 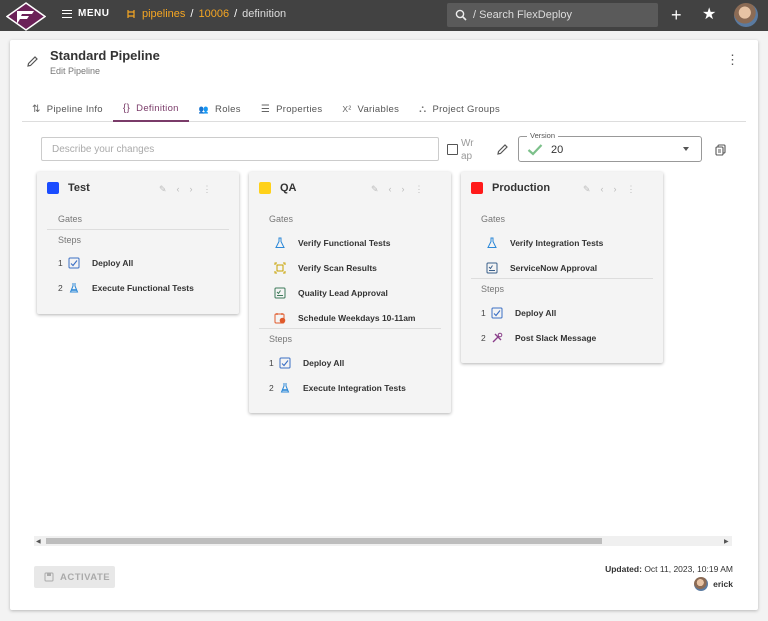 What do you see at coordinates (343, 292) in the screenshot?
I see `gate-label: Quality Lead Approval` at bounding box center [343, 292].